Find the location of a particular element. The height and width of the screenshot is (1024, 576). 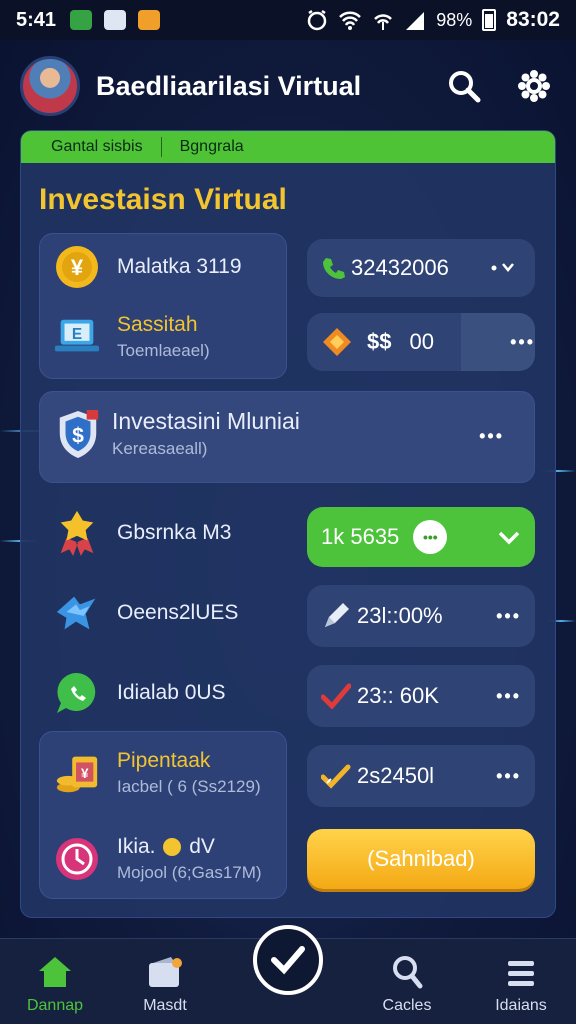

status-time: 5:41 is located at coordinates (36, 19).